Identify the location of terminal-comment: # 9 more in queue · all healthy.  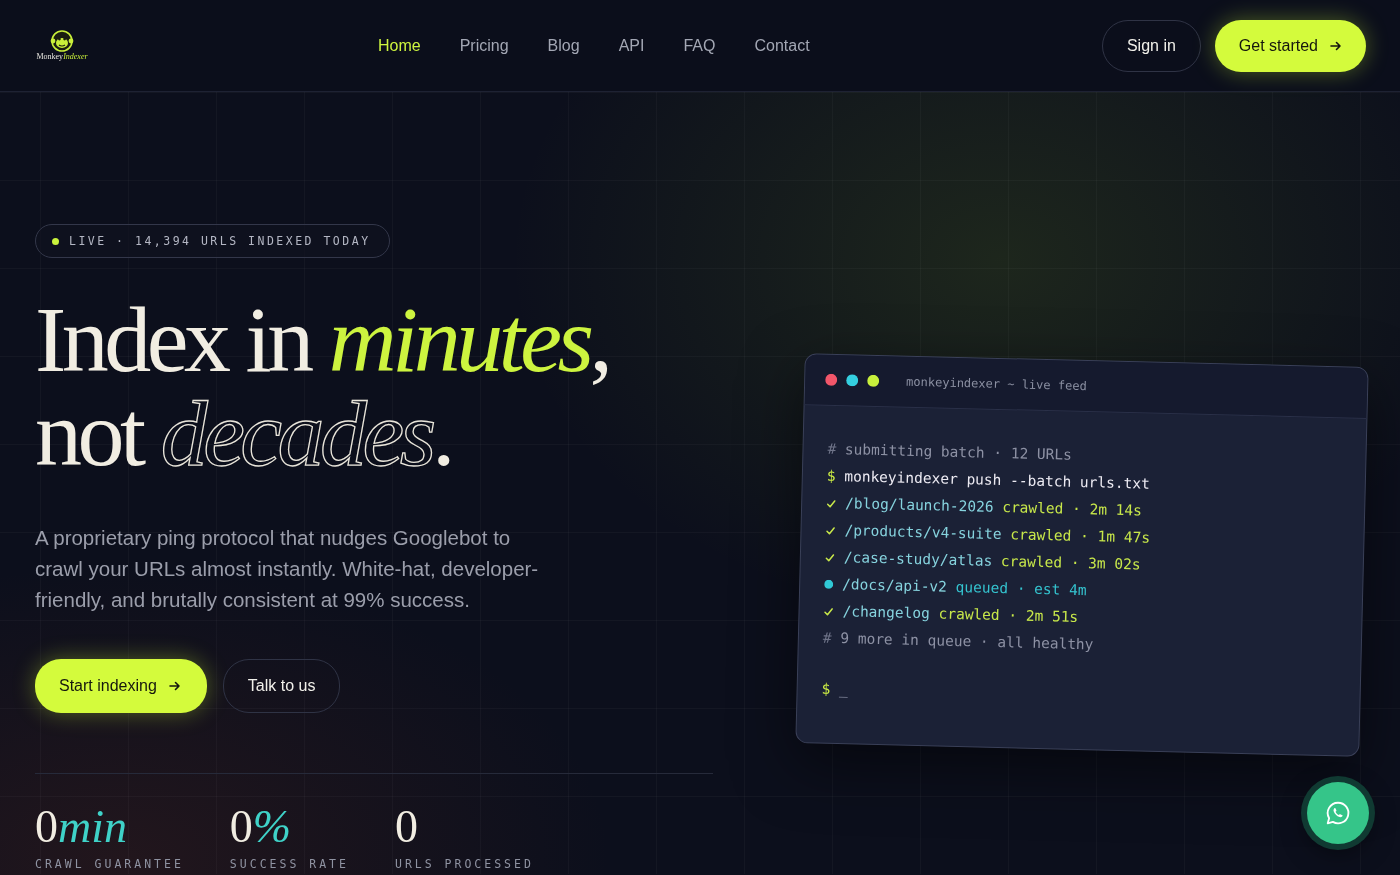
(958, 641).